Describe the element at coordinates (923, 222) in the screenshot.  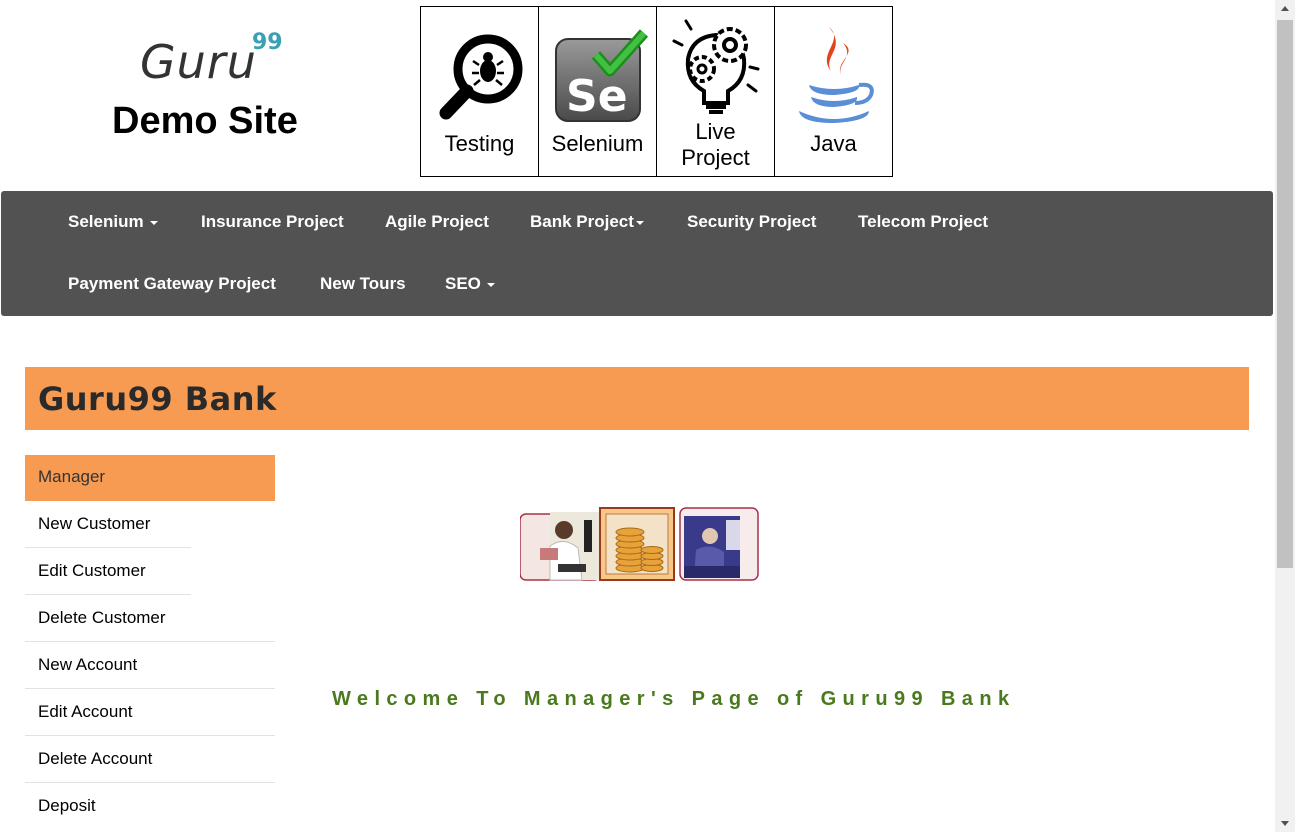
I see `nav-telecom-project: Telecom Project` at that location.